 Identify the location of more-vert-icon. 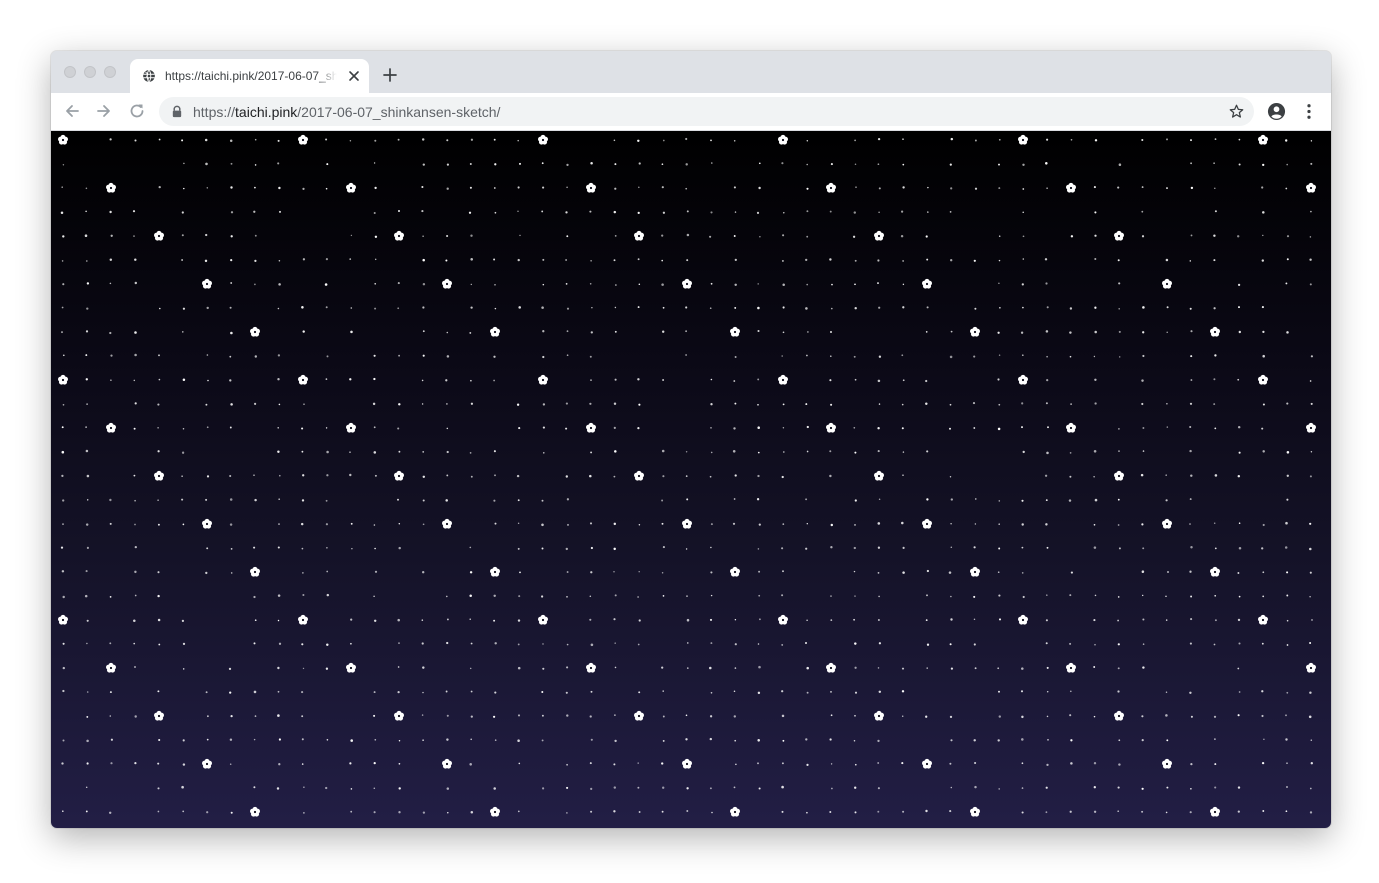
(1309, 111).